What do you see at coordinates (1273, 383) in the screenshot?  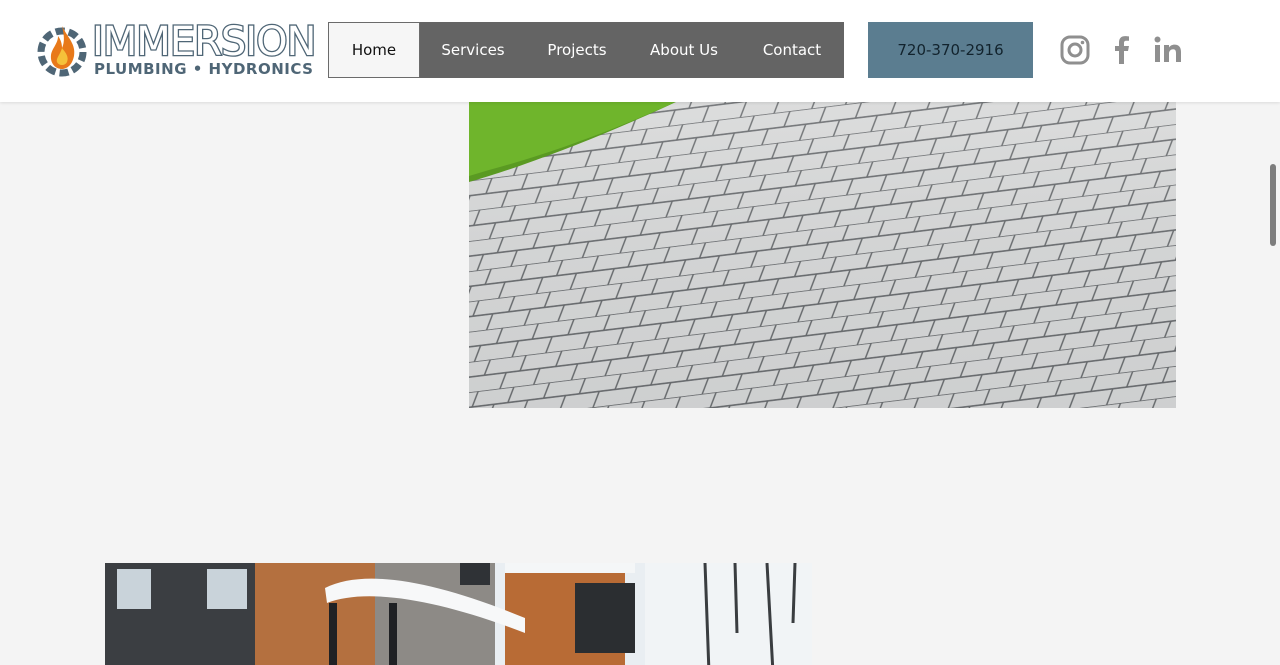 I see `page-scrollbar` at bounding box center [1273, 383].